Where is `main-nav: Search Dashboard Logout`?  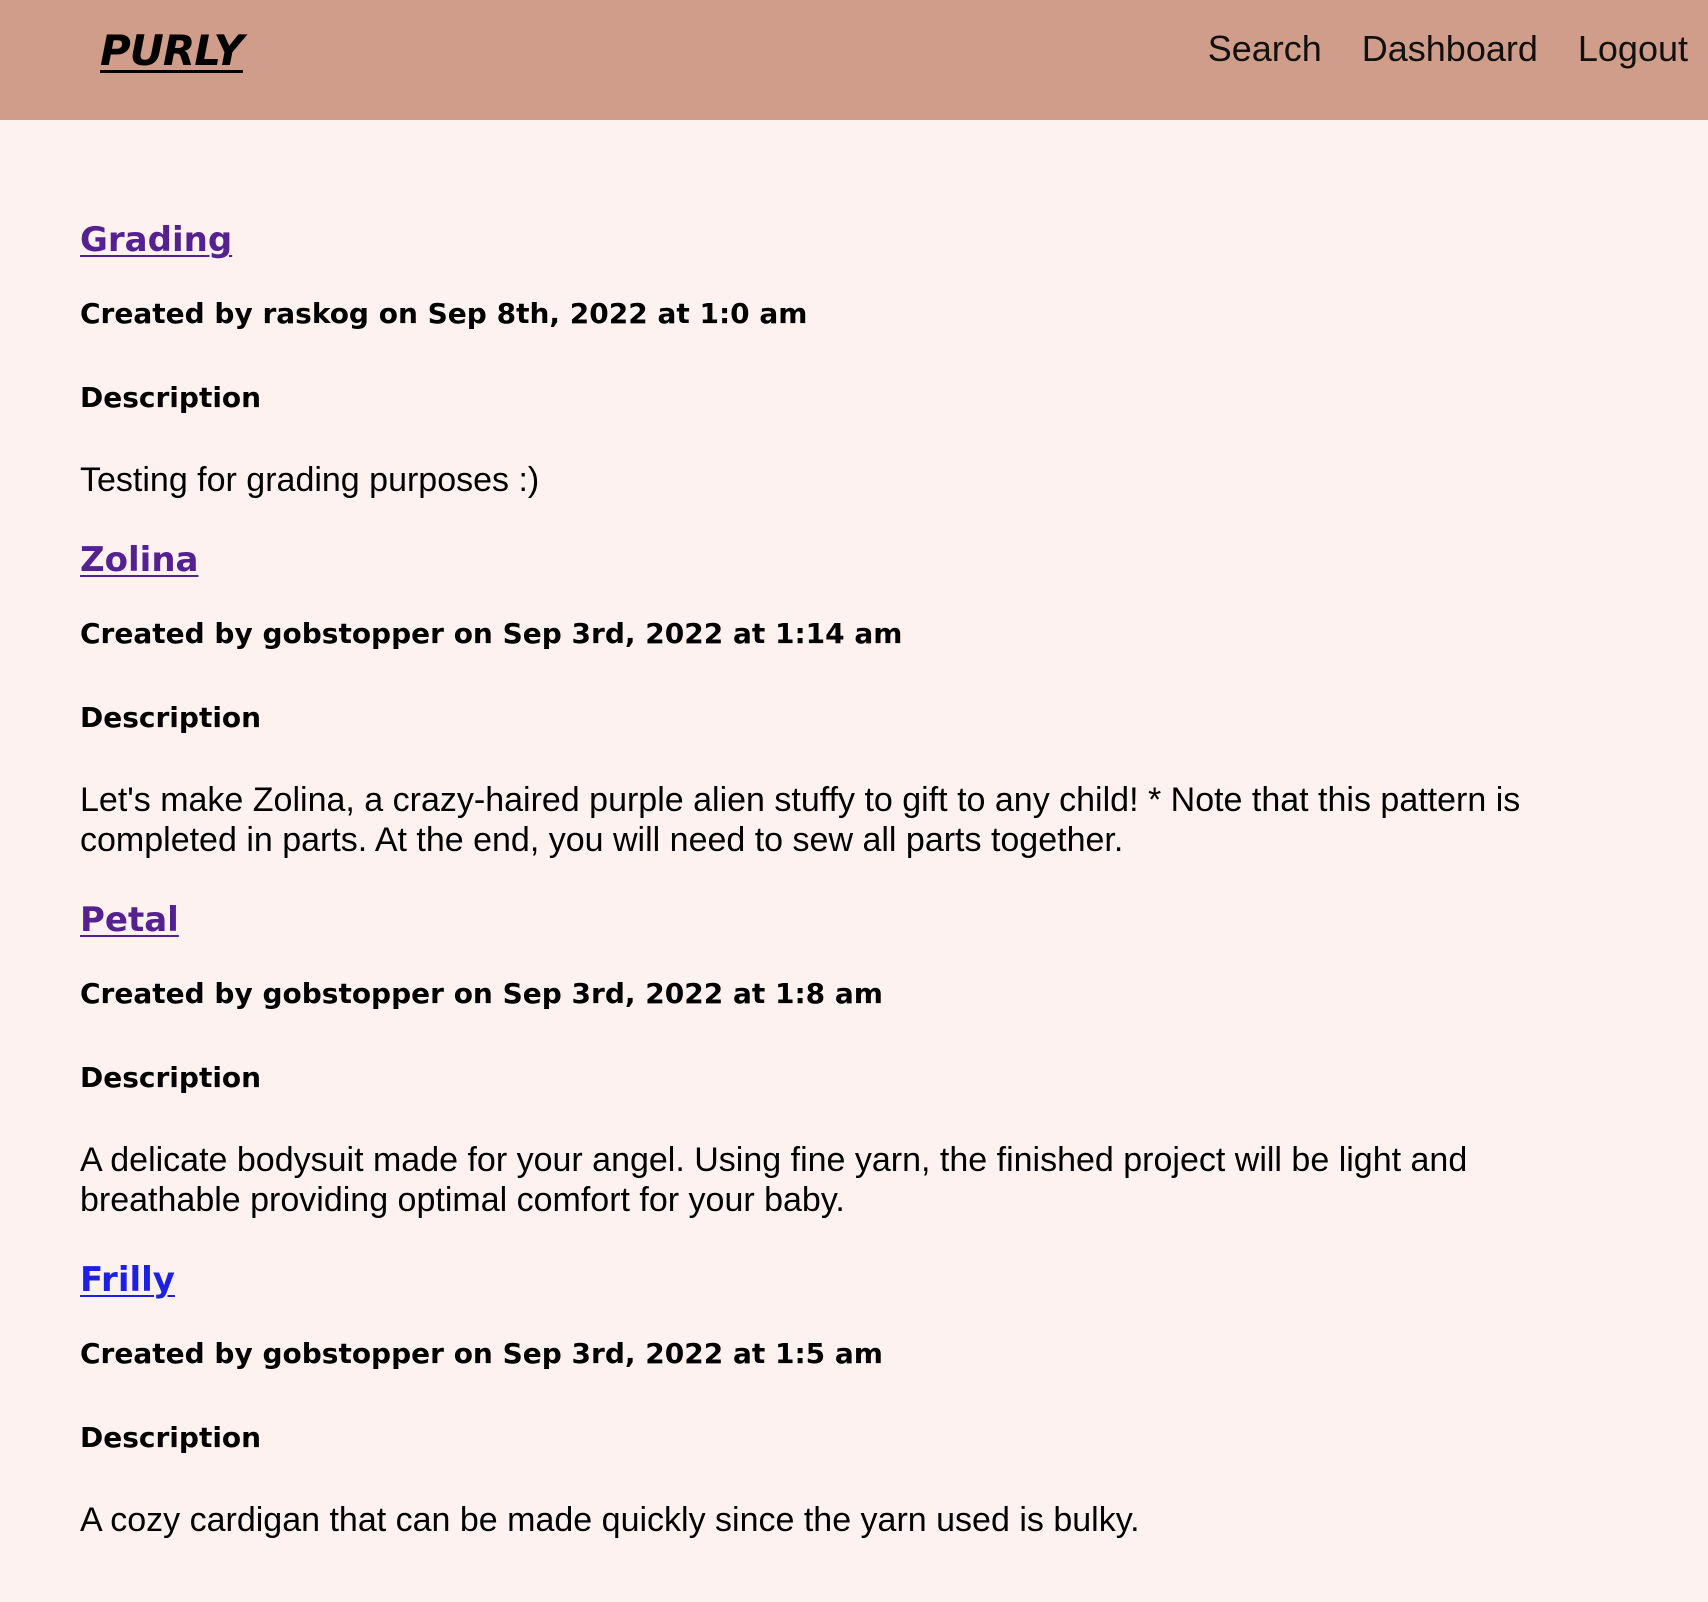
main-nav: Search Dashboard Logout is located at coordinates (1448, 49).